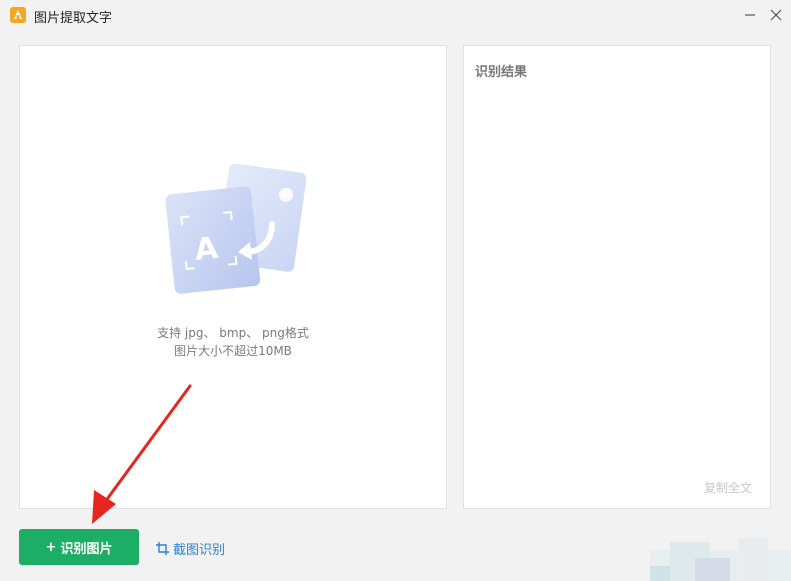 This screenshot has width=791, height=581. What do you see at coordinates (162, 548) in the screenshot?
I see `crop-icon` at bounding box center [162, 548].